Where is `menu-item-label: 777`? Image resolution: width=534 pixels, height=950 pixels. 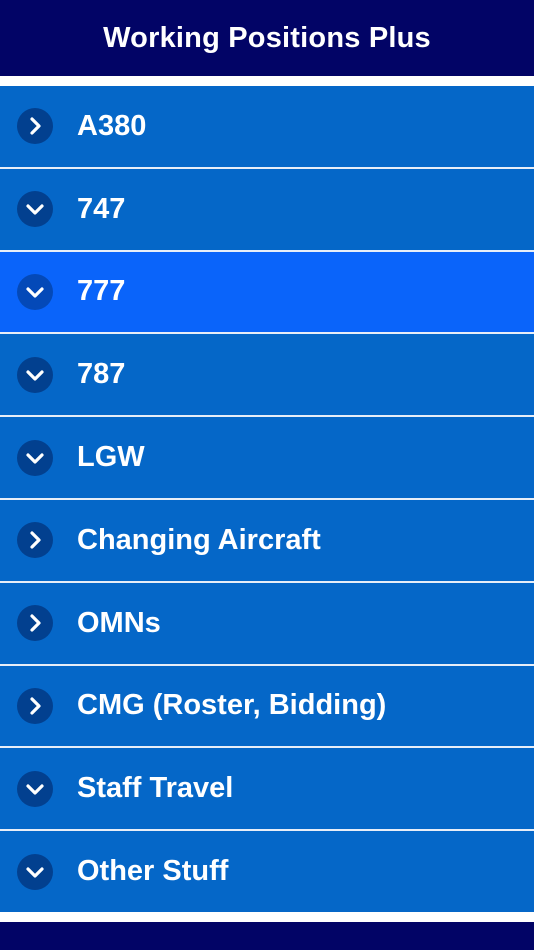 menu-item-label: 777 is located at coordinates (101, 291).